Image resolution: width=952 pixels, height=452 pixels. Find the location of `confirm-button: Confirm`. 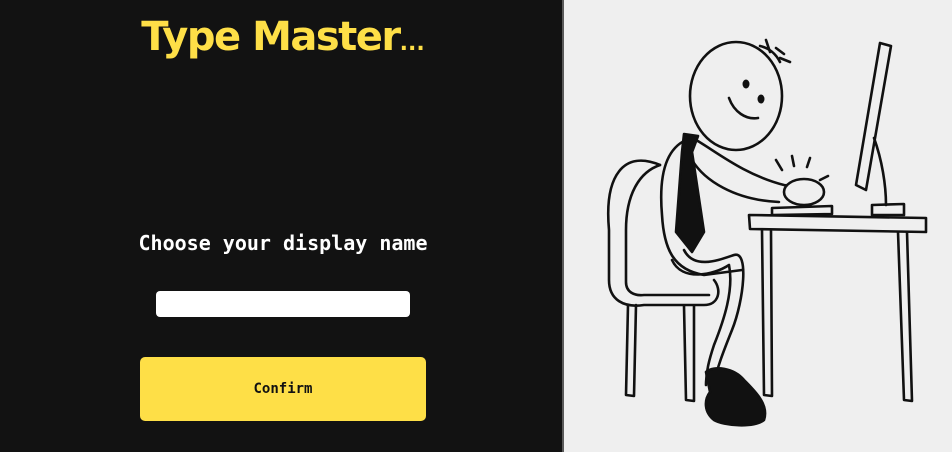

confirm-button: Confirm is located at coordinates (283, 389).